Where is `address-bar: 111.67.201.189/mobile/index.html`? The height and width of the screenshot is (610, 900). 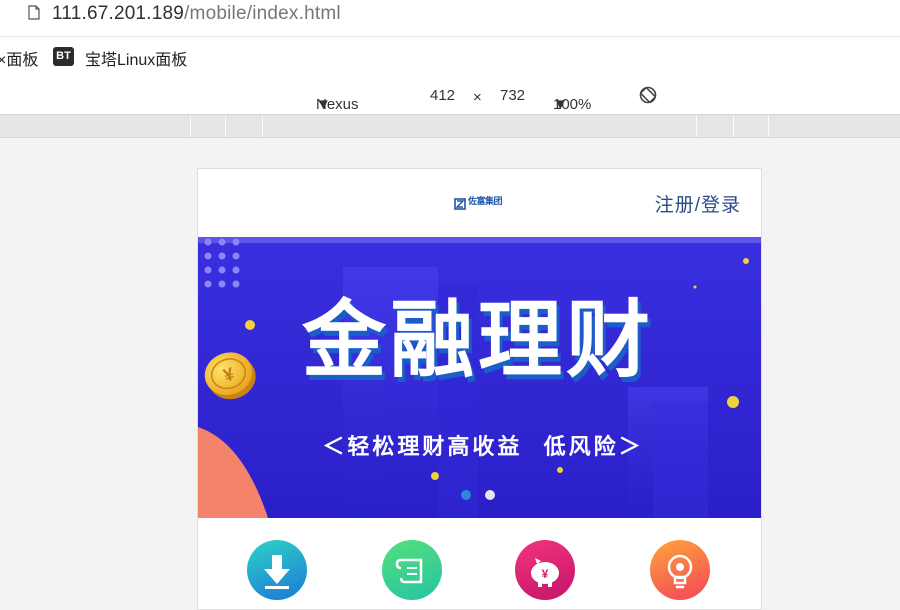 address-bar: 111.67.201.189/mobile/index.html is located at coordinates (450, 18).